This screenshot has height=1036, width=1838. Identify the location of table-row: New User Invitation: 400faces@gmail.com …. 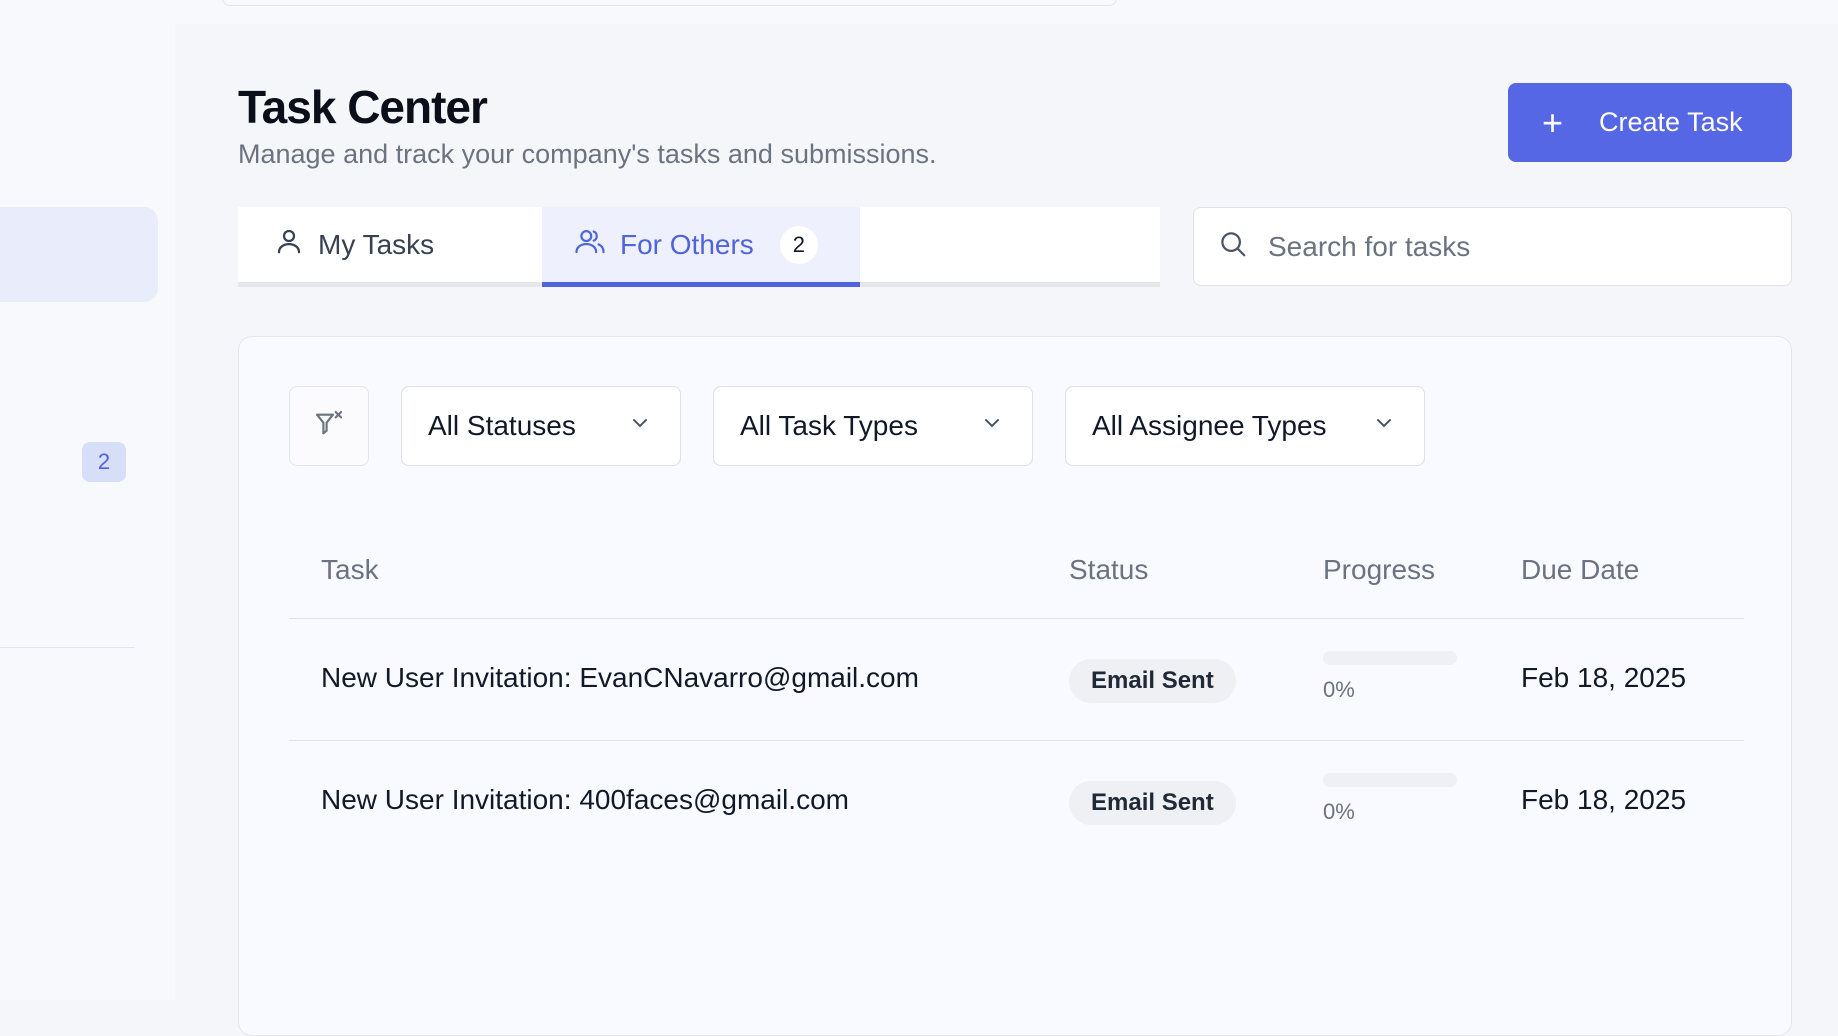
(1016, 802).